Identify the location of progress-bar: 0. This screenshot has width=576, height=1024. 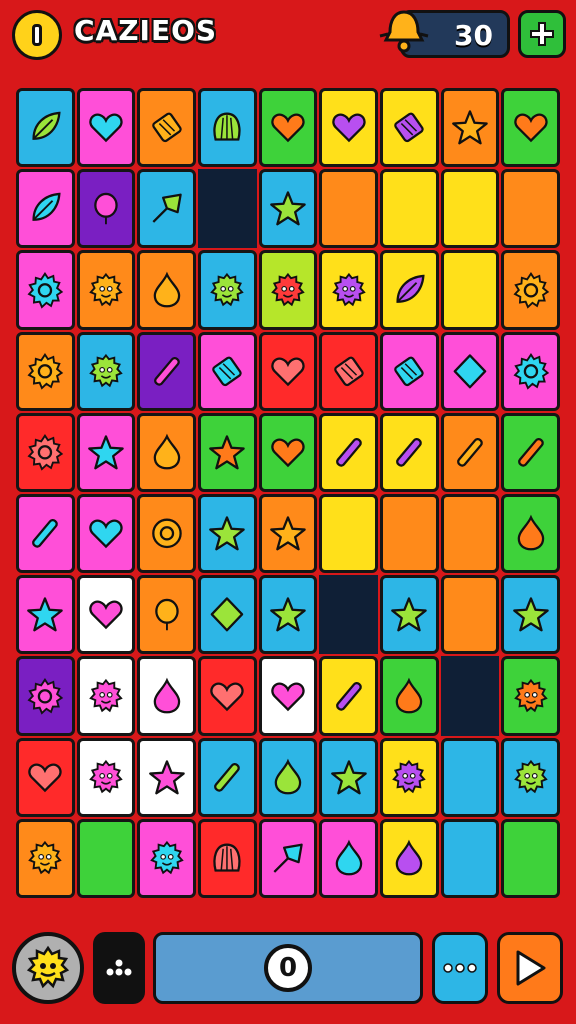
(288, 968).